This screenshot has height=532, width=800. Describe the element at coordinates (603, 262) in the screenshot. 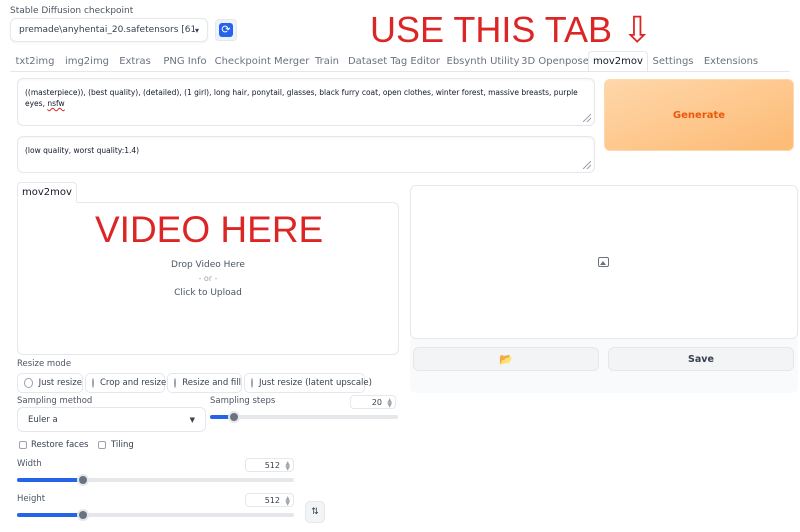

I see `image-icon` at that location.